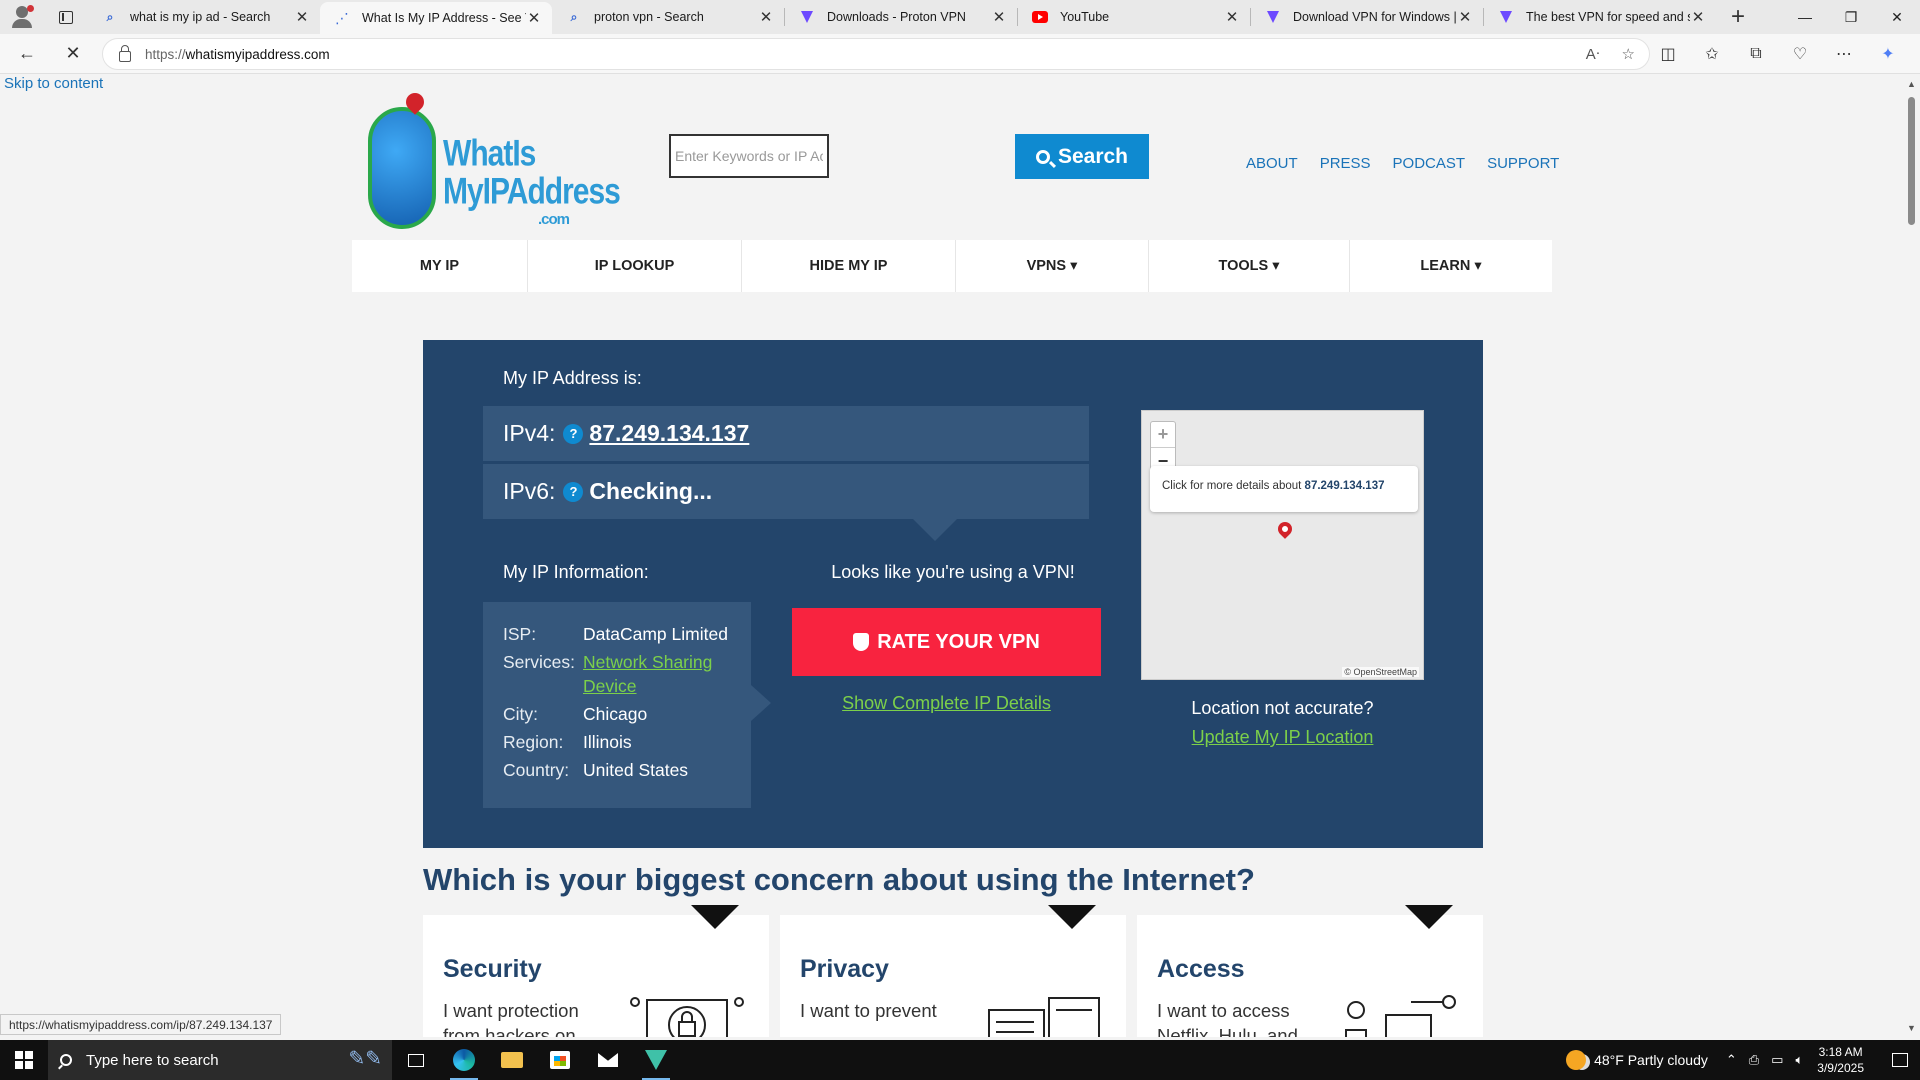 This screenshot has height=1080, width=1920. Describe the element at coordinates (946, 703) in the screenshot. I see `show-complete-ip-details-link: Show Complete IP Details` at that location.